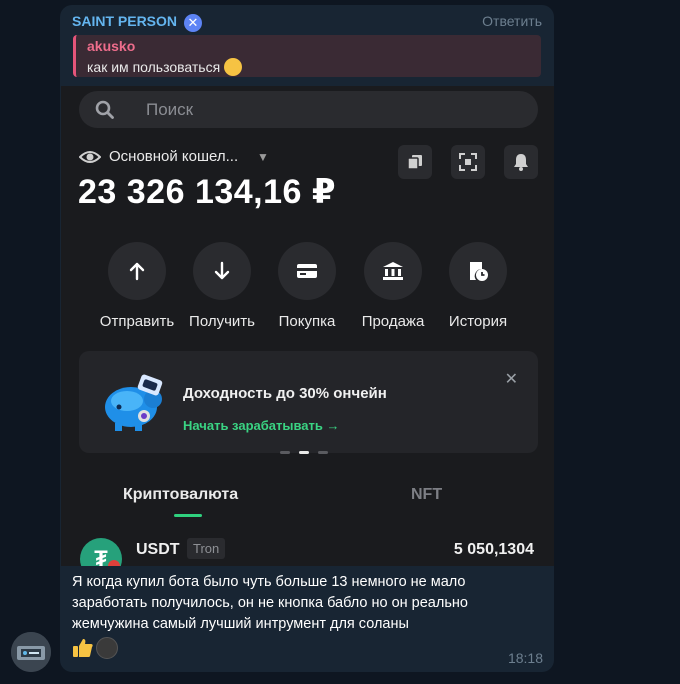 This screenshot has height=684, width=680. Describe the element at coordinates (427, 494) in the screenshot. I see `tab-nft: NFT` at that location.